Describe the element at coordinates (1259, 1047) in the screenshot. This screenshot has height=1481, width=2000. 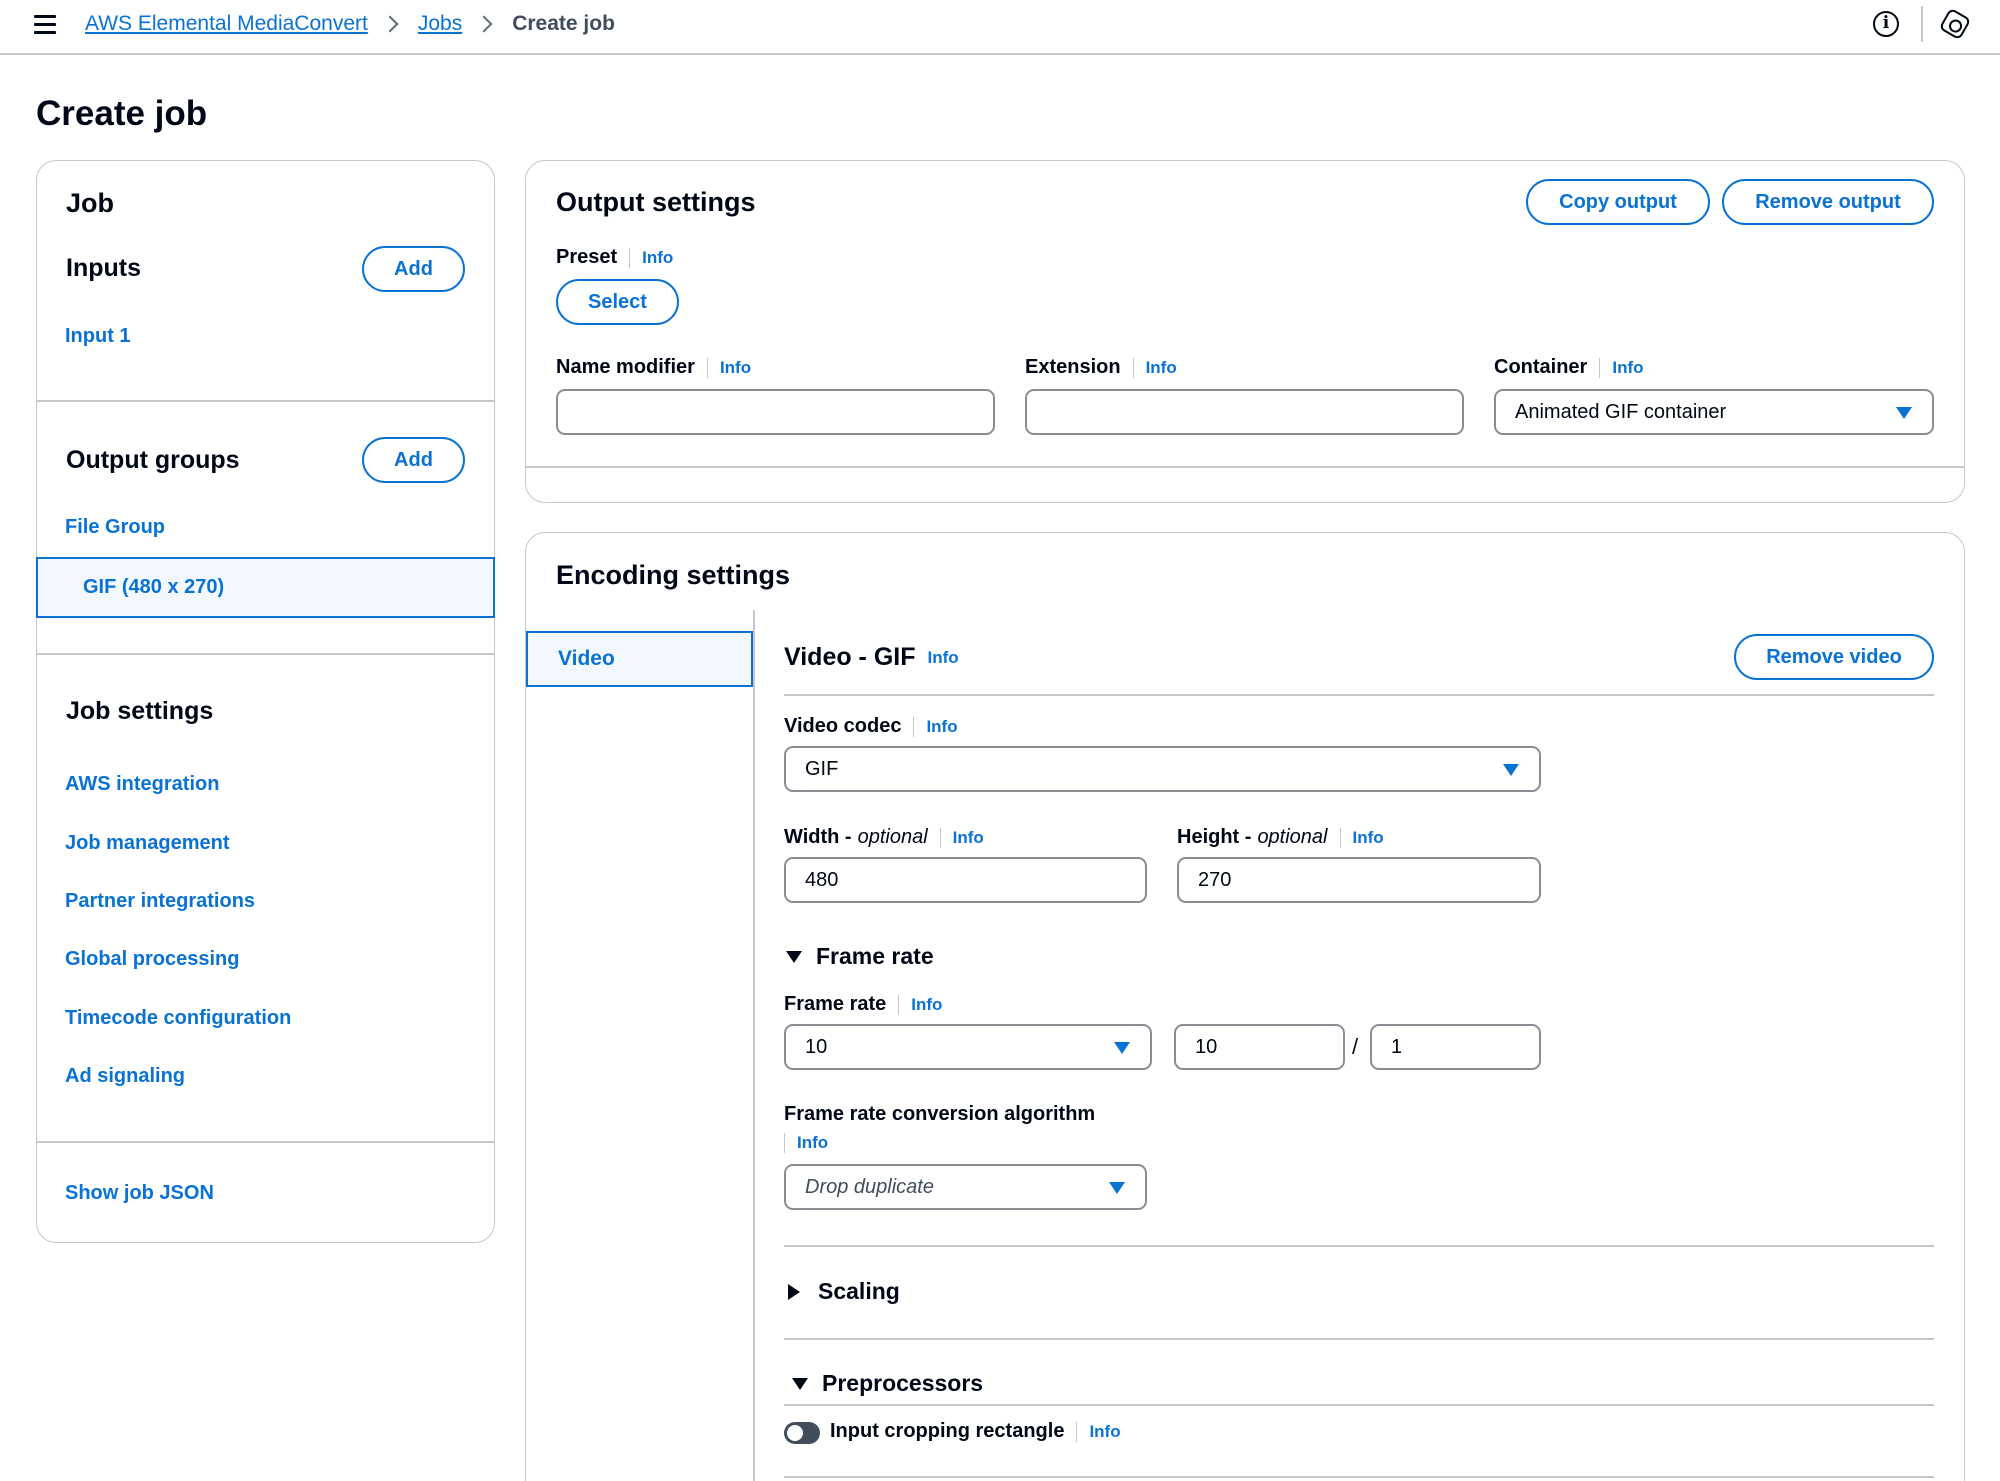
I see `frame-rate-numerator-input: 10` at that location.